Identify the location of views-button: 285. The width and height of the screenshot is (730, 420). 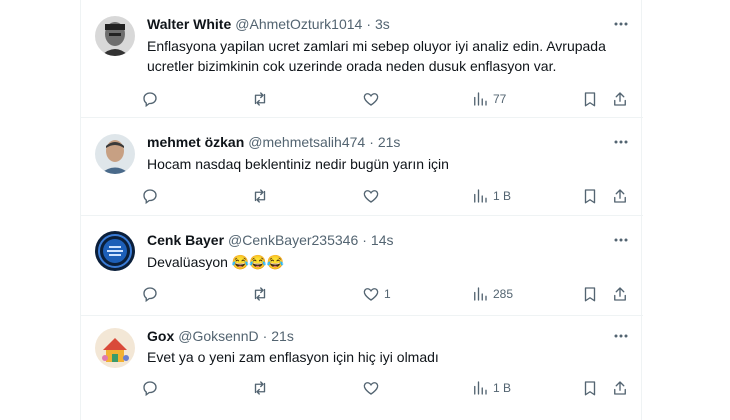
(492, 294).